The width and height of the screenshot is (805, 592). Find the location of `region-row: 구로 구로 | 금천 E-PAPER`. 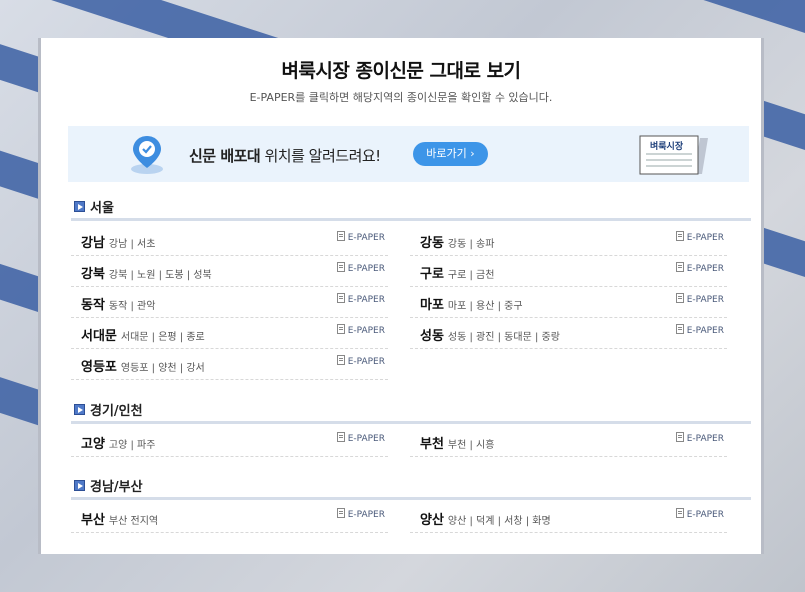

region-row: 구로 구로 | 금천 E-PAPER is located at coordinates (568, 271).